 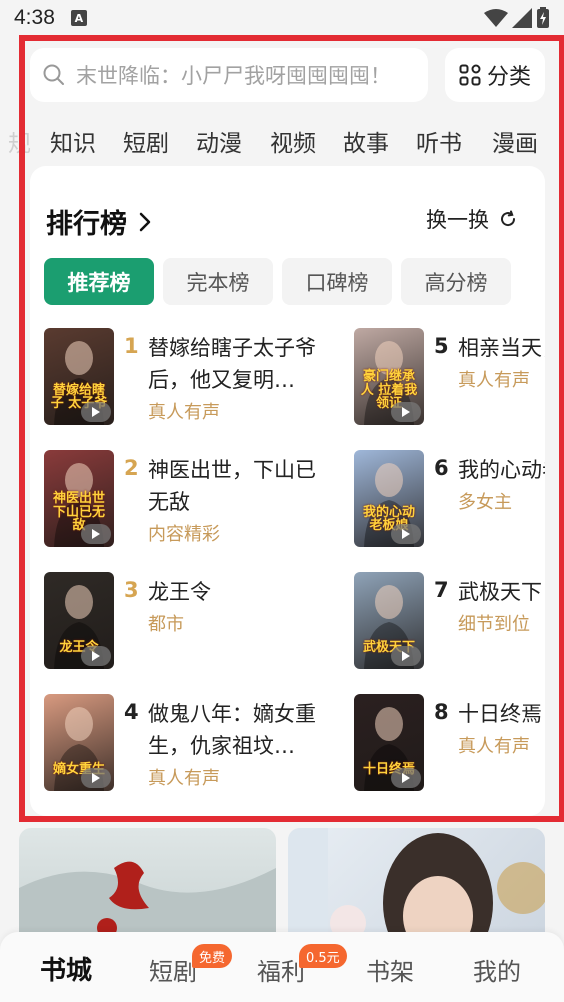 I want to click on book-item: 龙王令 3 龙王令 都市, so click(x=194, y=622).